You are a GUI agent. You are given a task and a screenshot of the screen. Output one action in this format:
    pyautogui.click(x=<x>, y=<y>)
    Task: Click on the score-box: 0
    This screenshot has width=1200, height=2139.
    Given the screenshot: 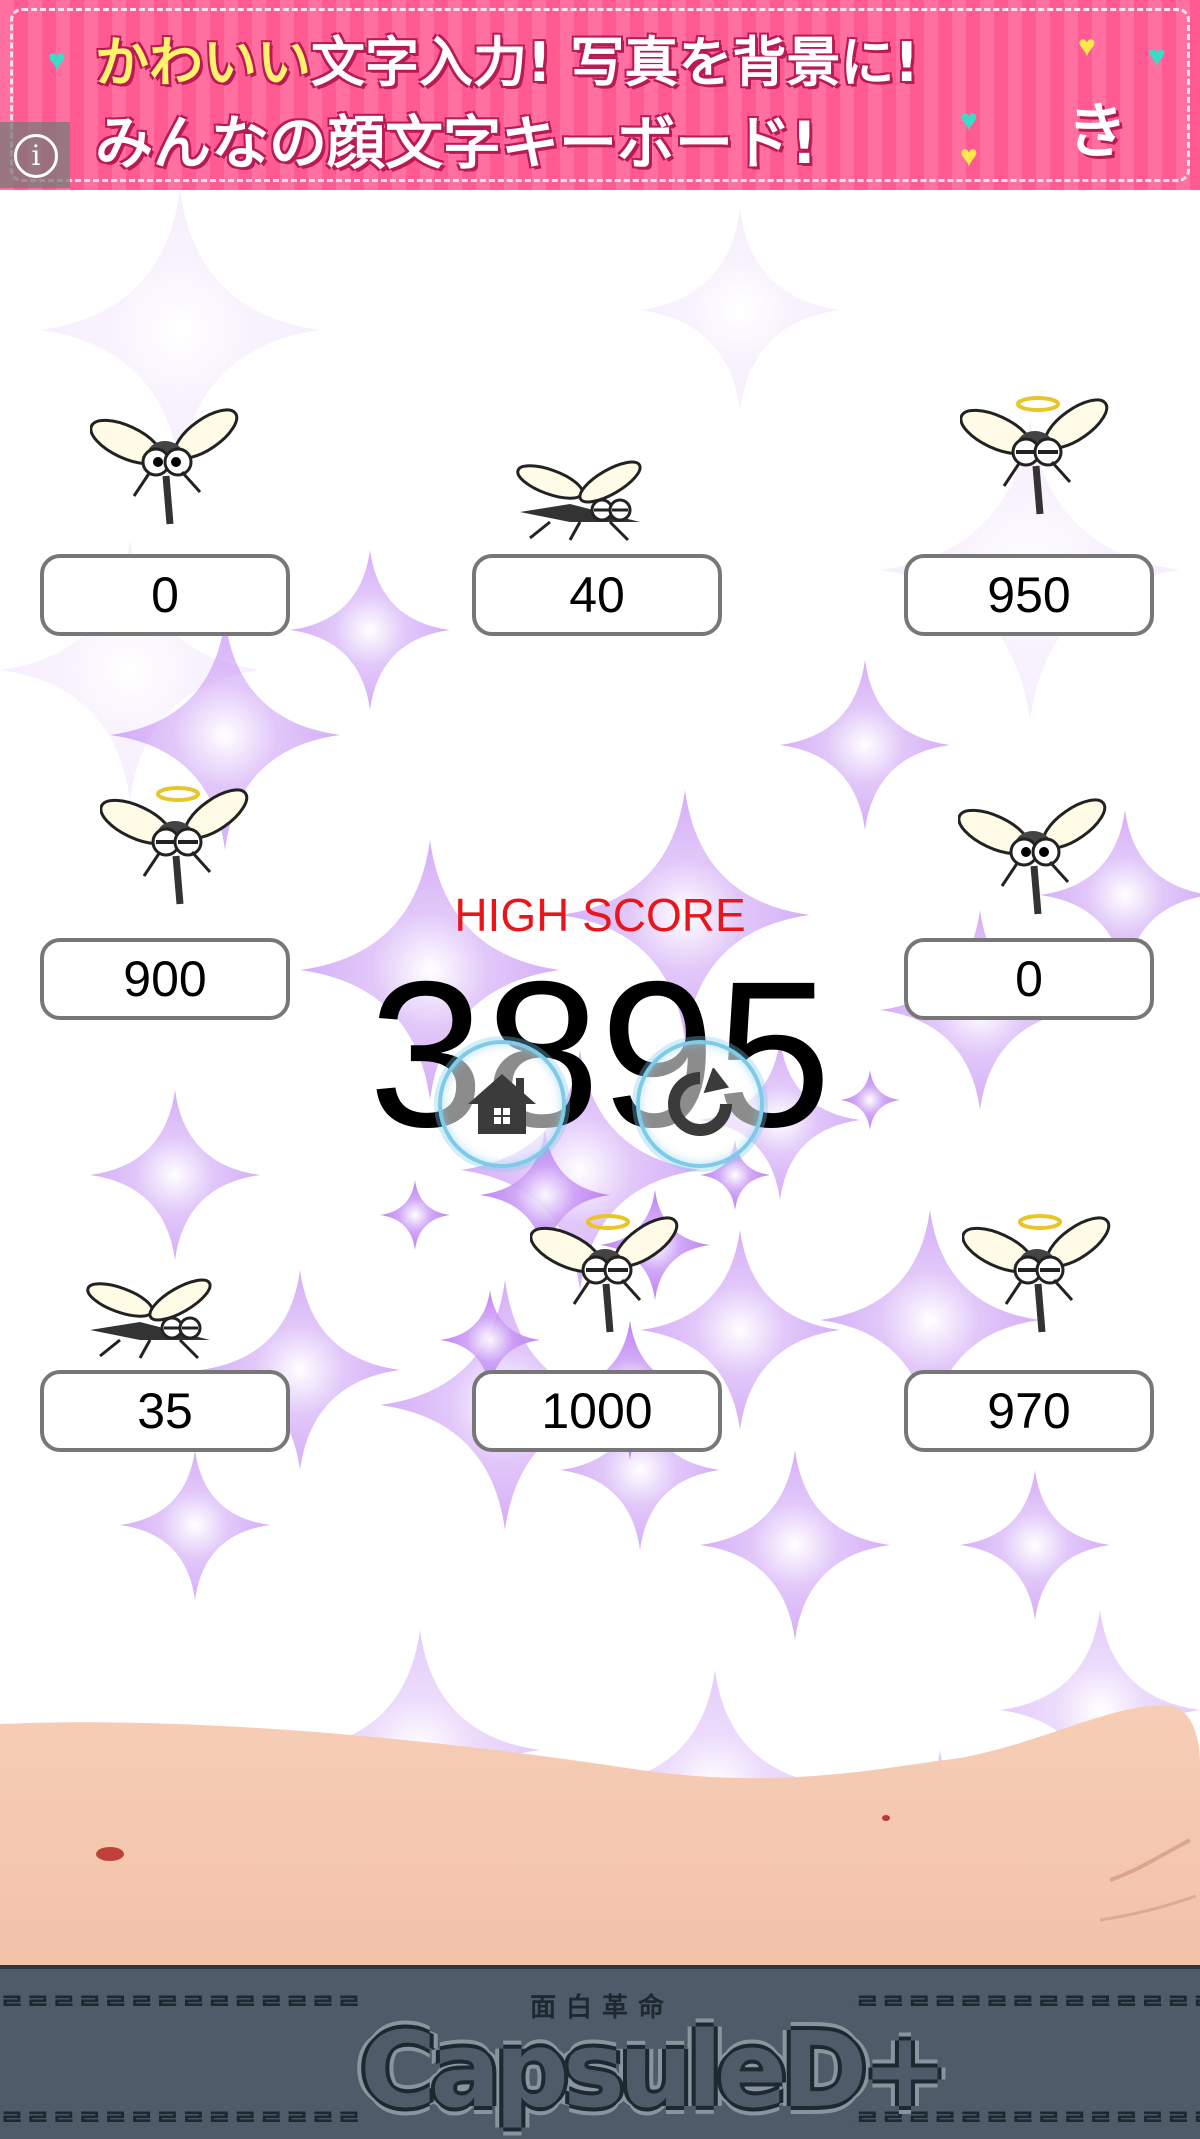 What is the action you would take?
    pyautogui.click(x=165, y=595)
    